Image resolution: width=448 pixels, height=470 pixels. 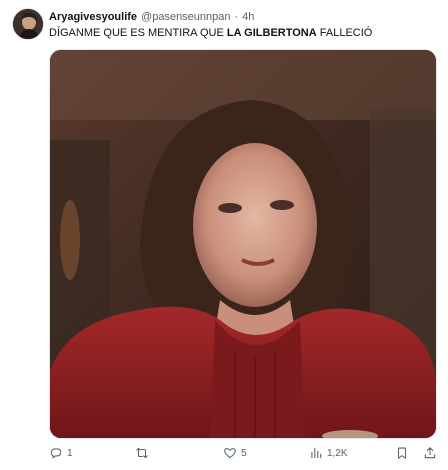 I want to click on bookmark-button, so click(x=402, y=453).